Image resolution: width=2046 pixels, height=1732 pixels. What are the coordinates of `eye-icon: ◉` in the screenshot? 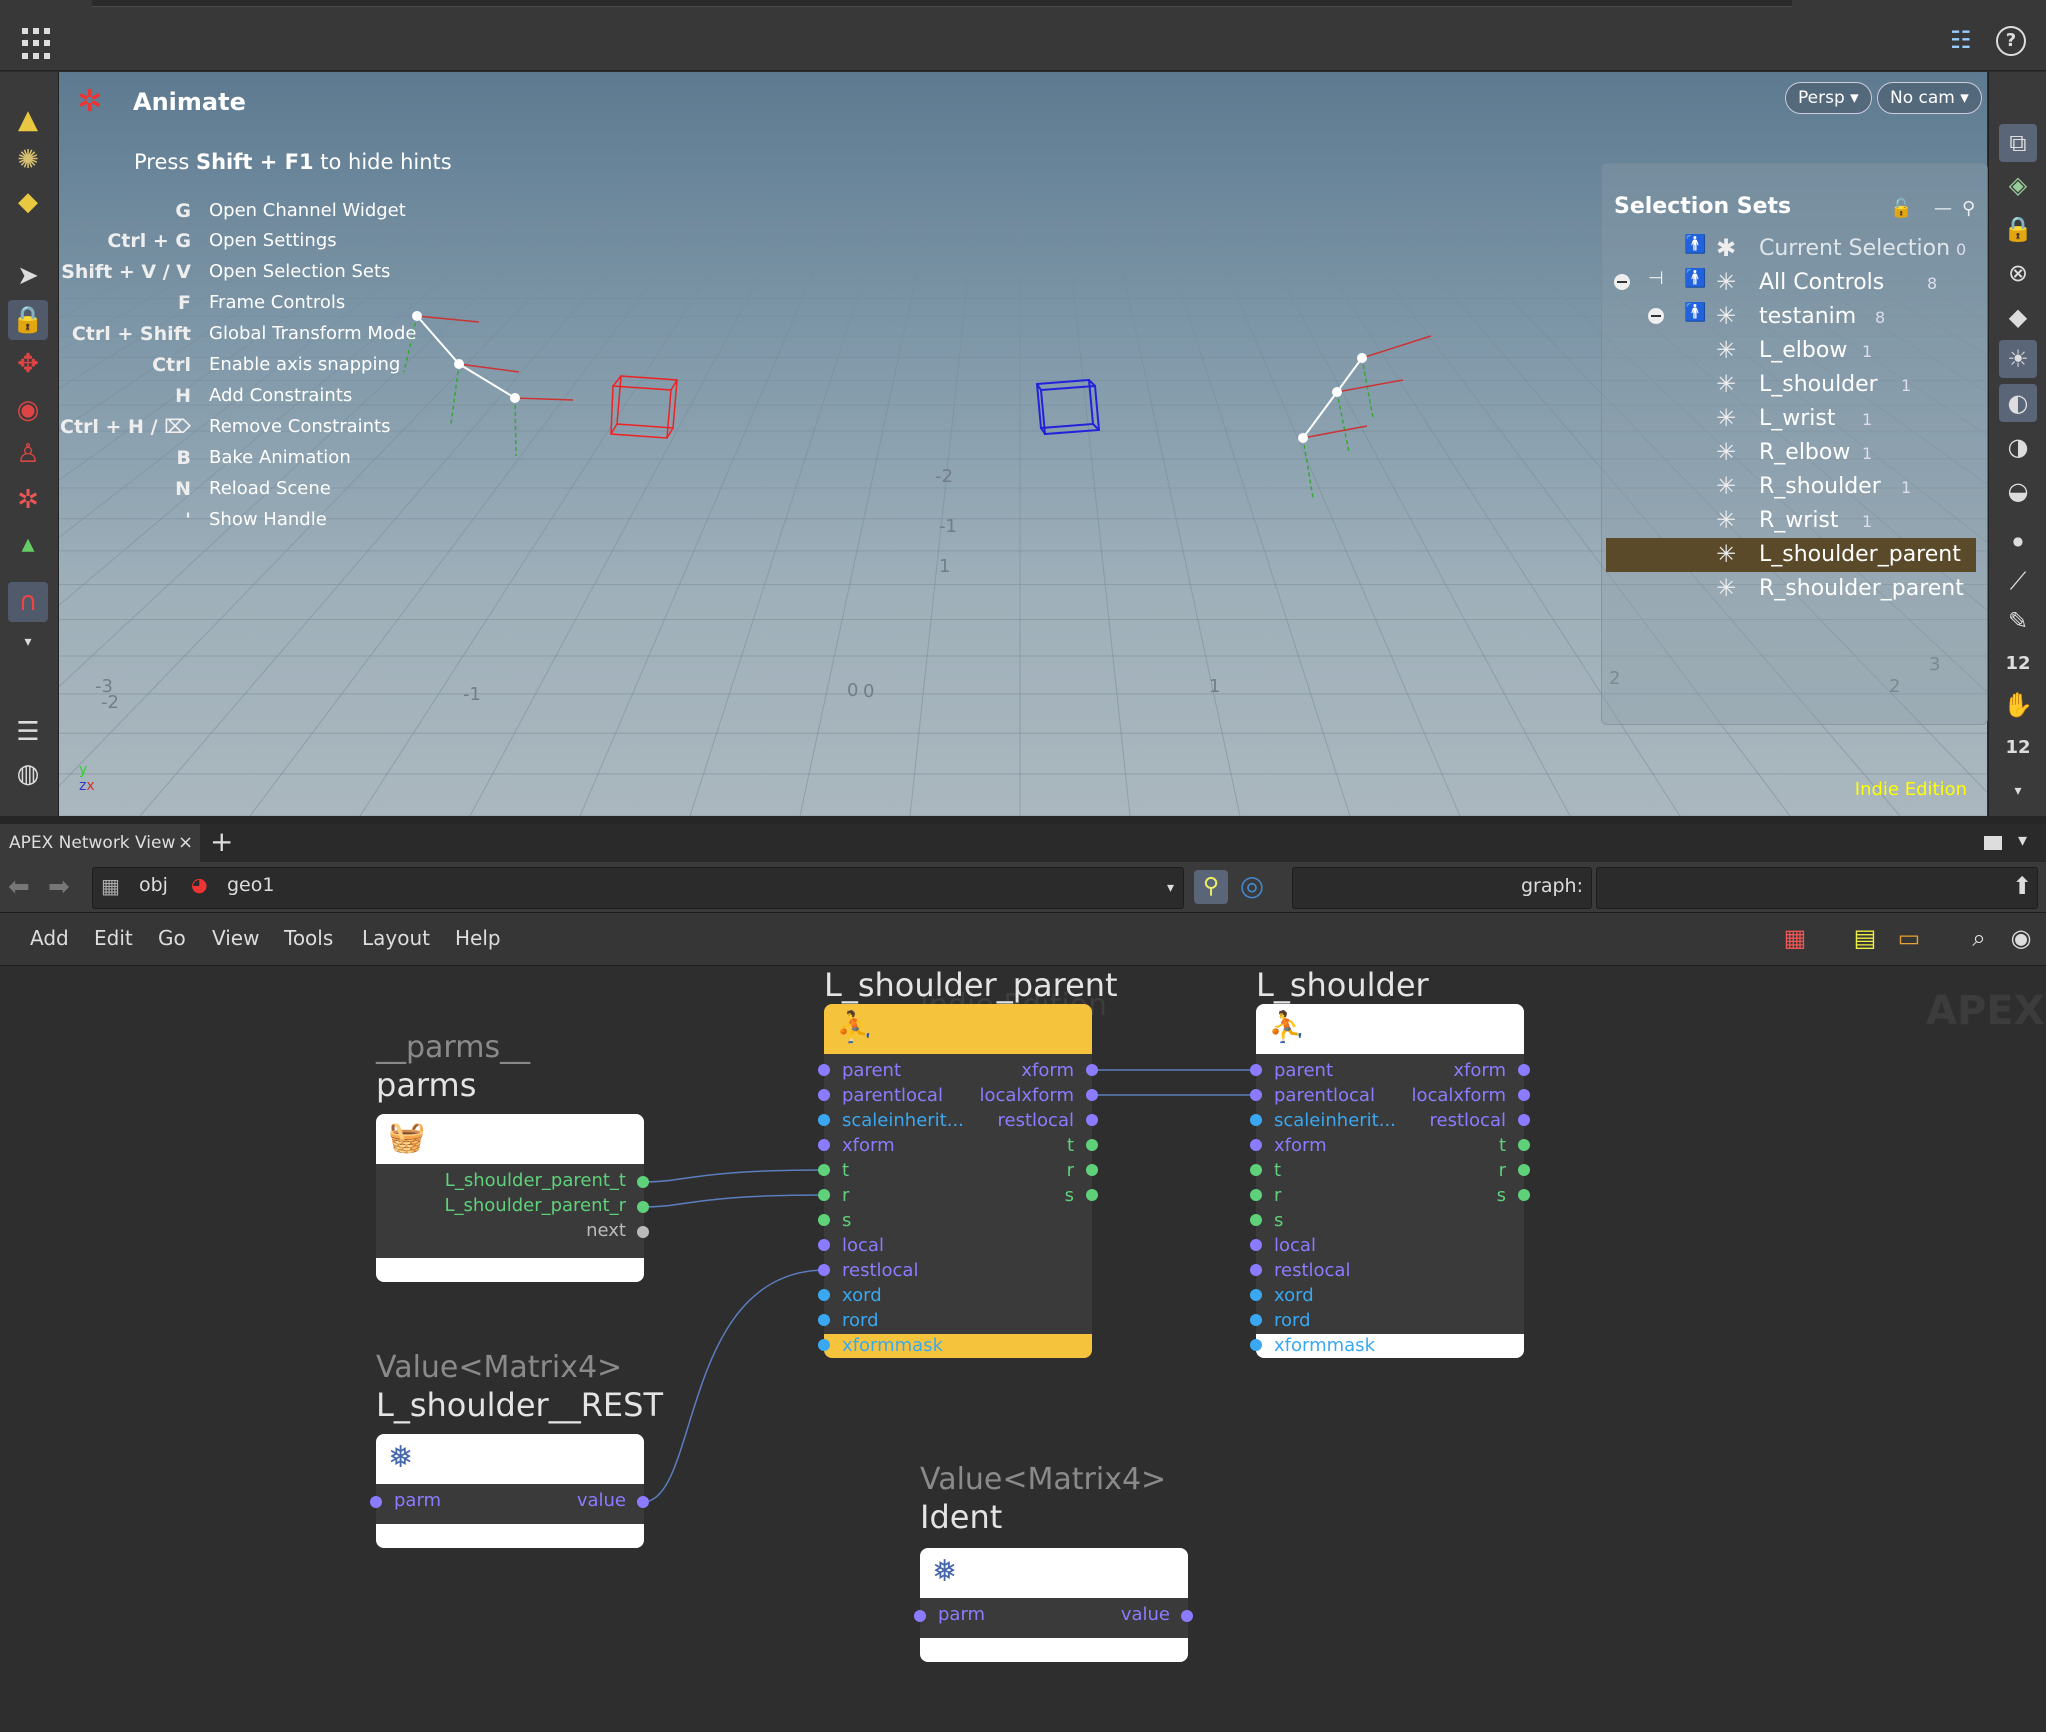 It's located at (2021, 938).